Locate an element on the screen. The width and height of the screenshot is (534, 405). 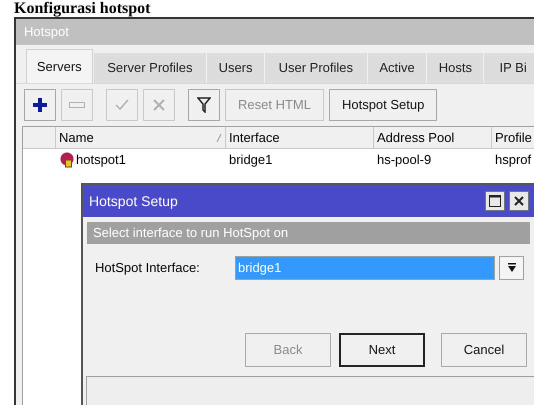
close-button is located at coordinates (519, 201).